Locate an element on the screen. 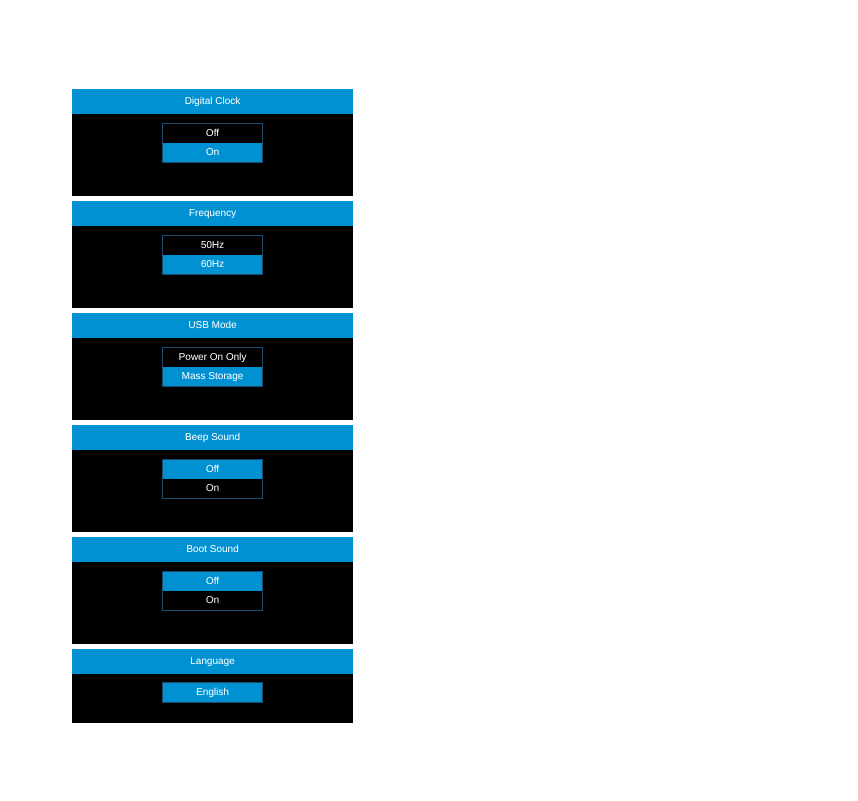  panel-title: Language is located at coordinates (212, 661).